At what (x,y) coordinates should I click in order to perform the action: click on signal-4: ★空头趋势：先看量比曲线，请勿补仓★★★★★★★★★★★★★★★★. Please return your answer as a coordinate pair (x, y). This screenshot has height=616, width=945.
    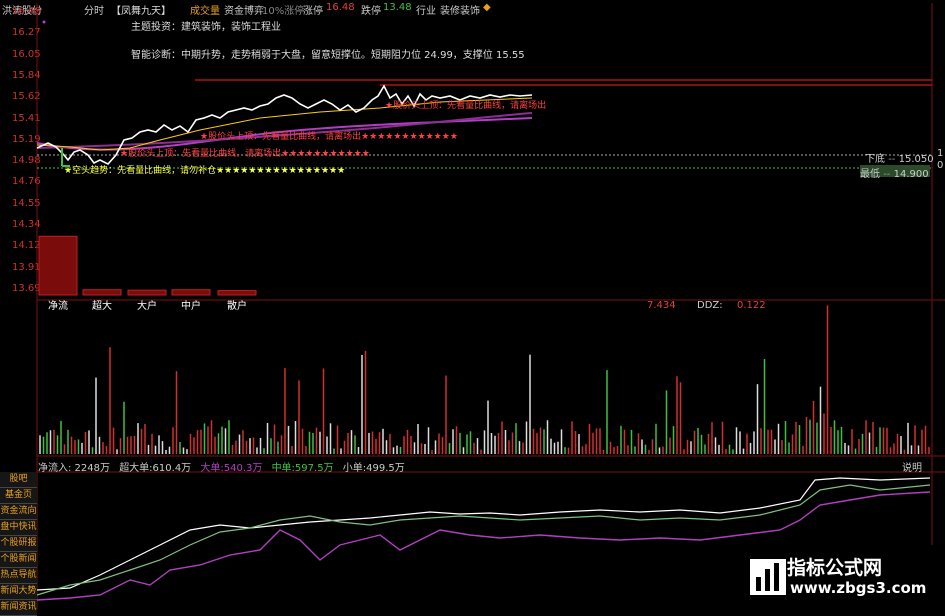
    Looking at the image, I should click on (205, 171).